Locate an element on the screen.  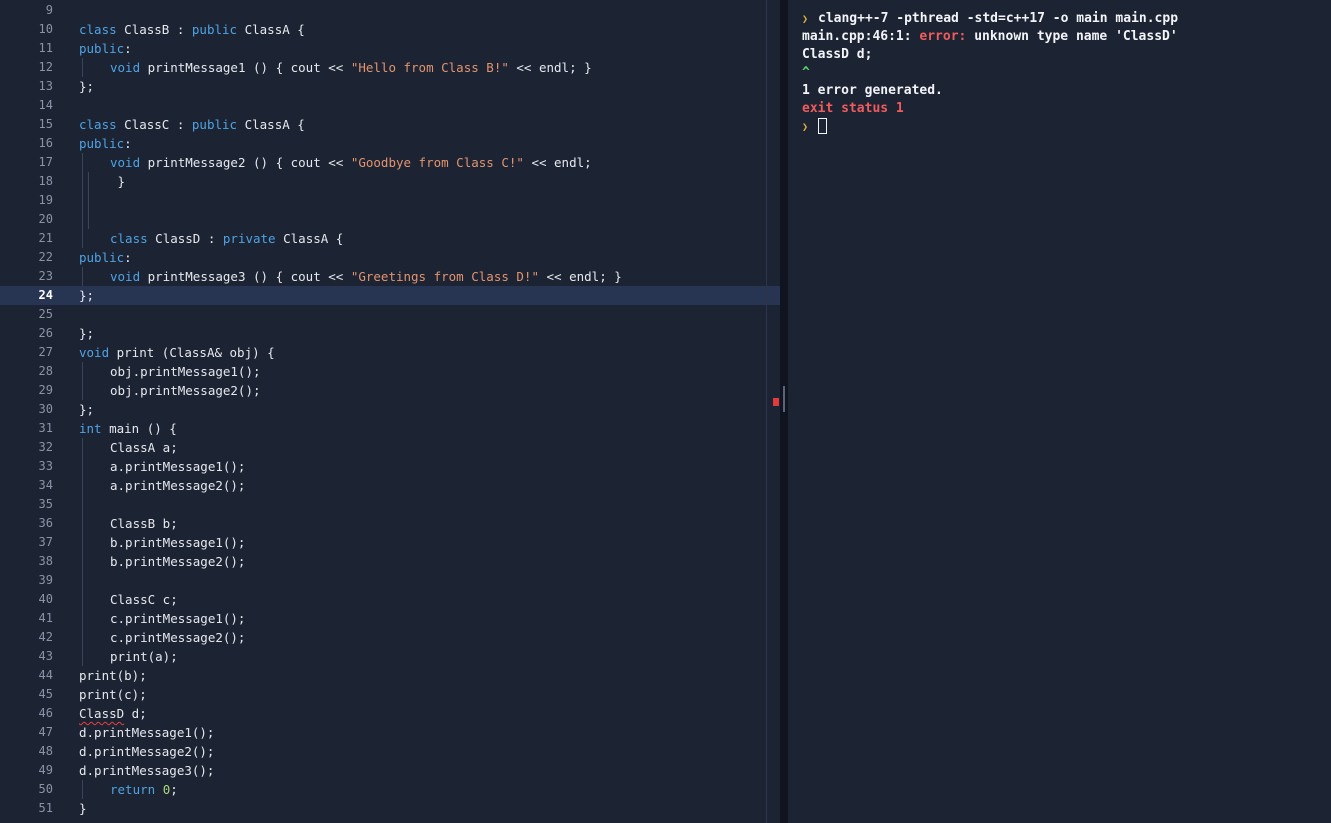
code-token: ClassD : is located at coordinates (185, 238).